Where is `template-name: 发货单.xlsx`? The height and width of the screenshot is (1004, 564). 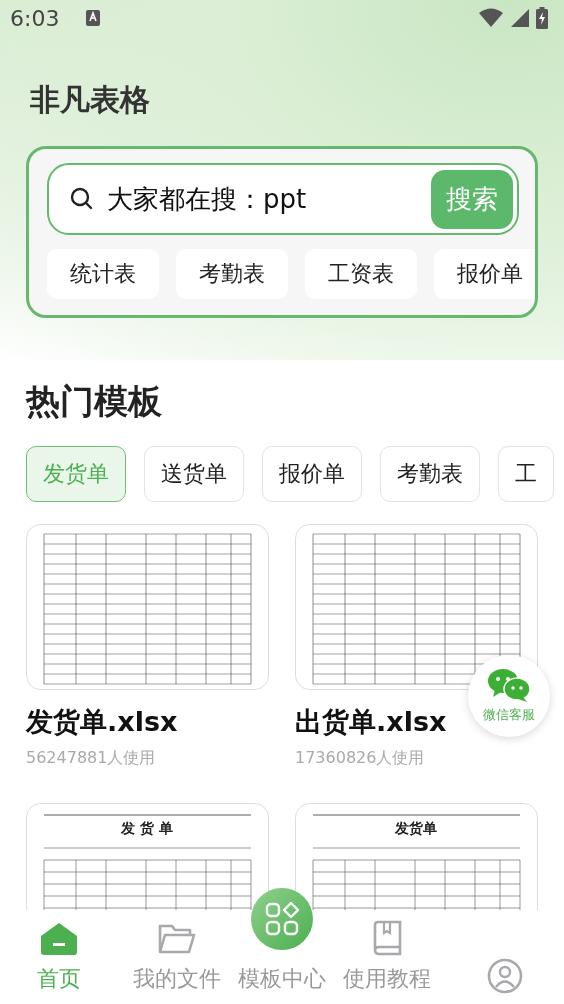 template-name: 发货单.xlsx is located at coordinates (102, 722).